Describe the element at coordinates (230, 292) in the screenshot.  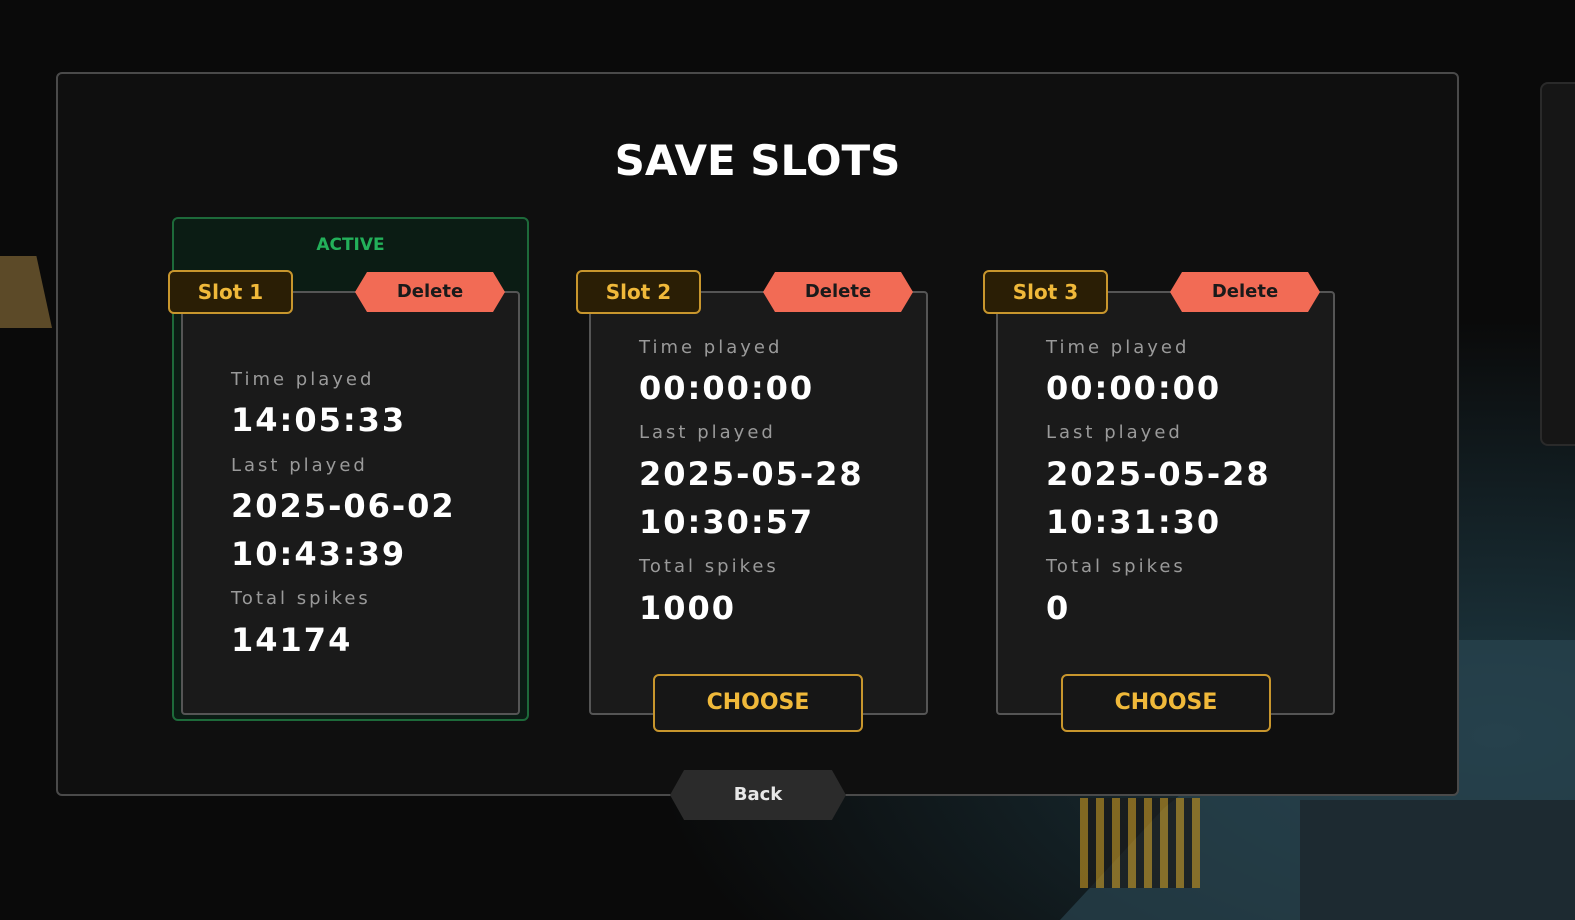
I see `slot-tag-1: Slot 1` at that location.